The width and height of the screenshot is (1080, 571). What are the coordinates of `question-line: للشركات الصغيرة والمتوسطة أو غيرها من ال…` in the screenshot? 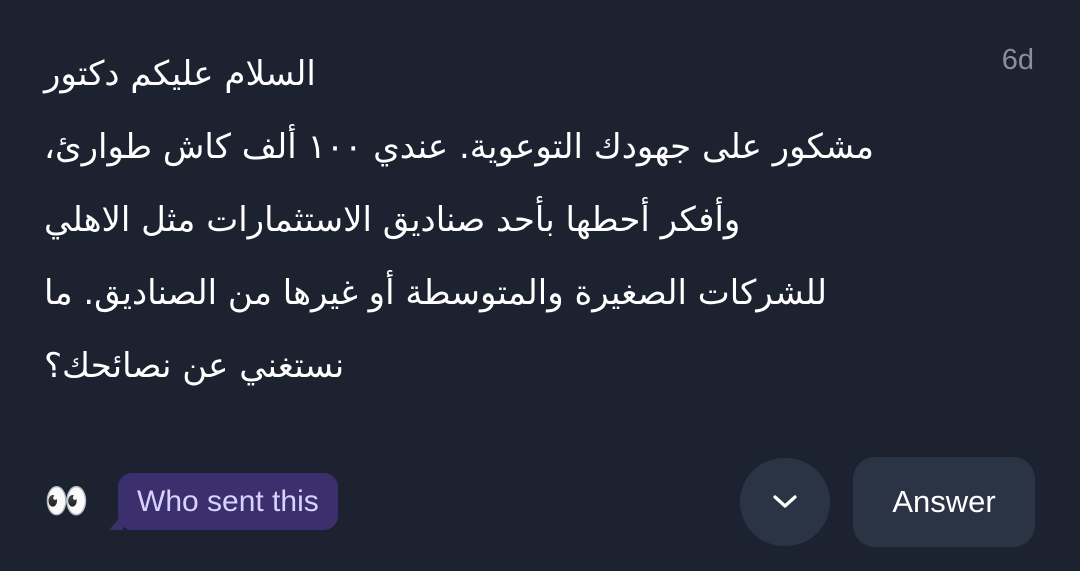 It's located at (436, 293).